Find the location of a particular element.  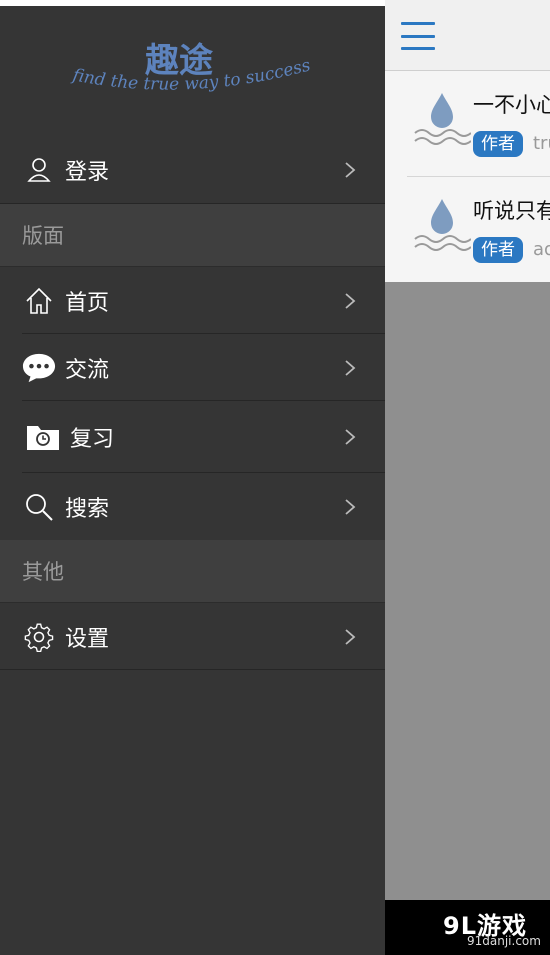

menu-item-label: 设置 is located at coordinates (87, 639).